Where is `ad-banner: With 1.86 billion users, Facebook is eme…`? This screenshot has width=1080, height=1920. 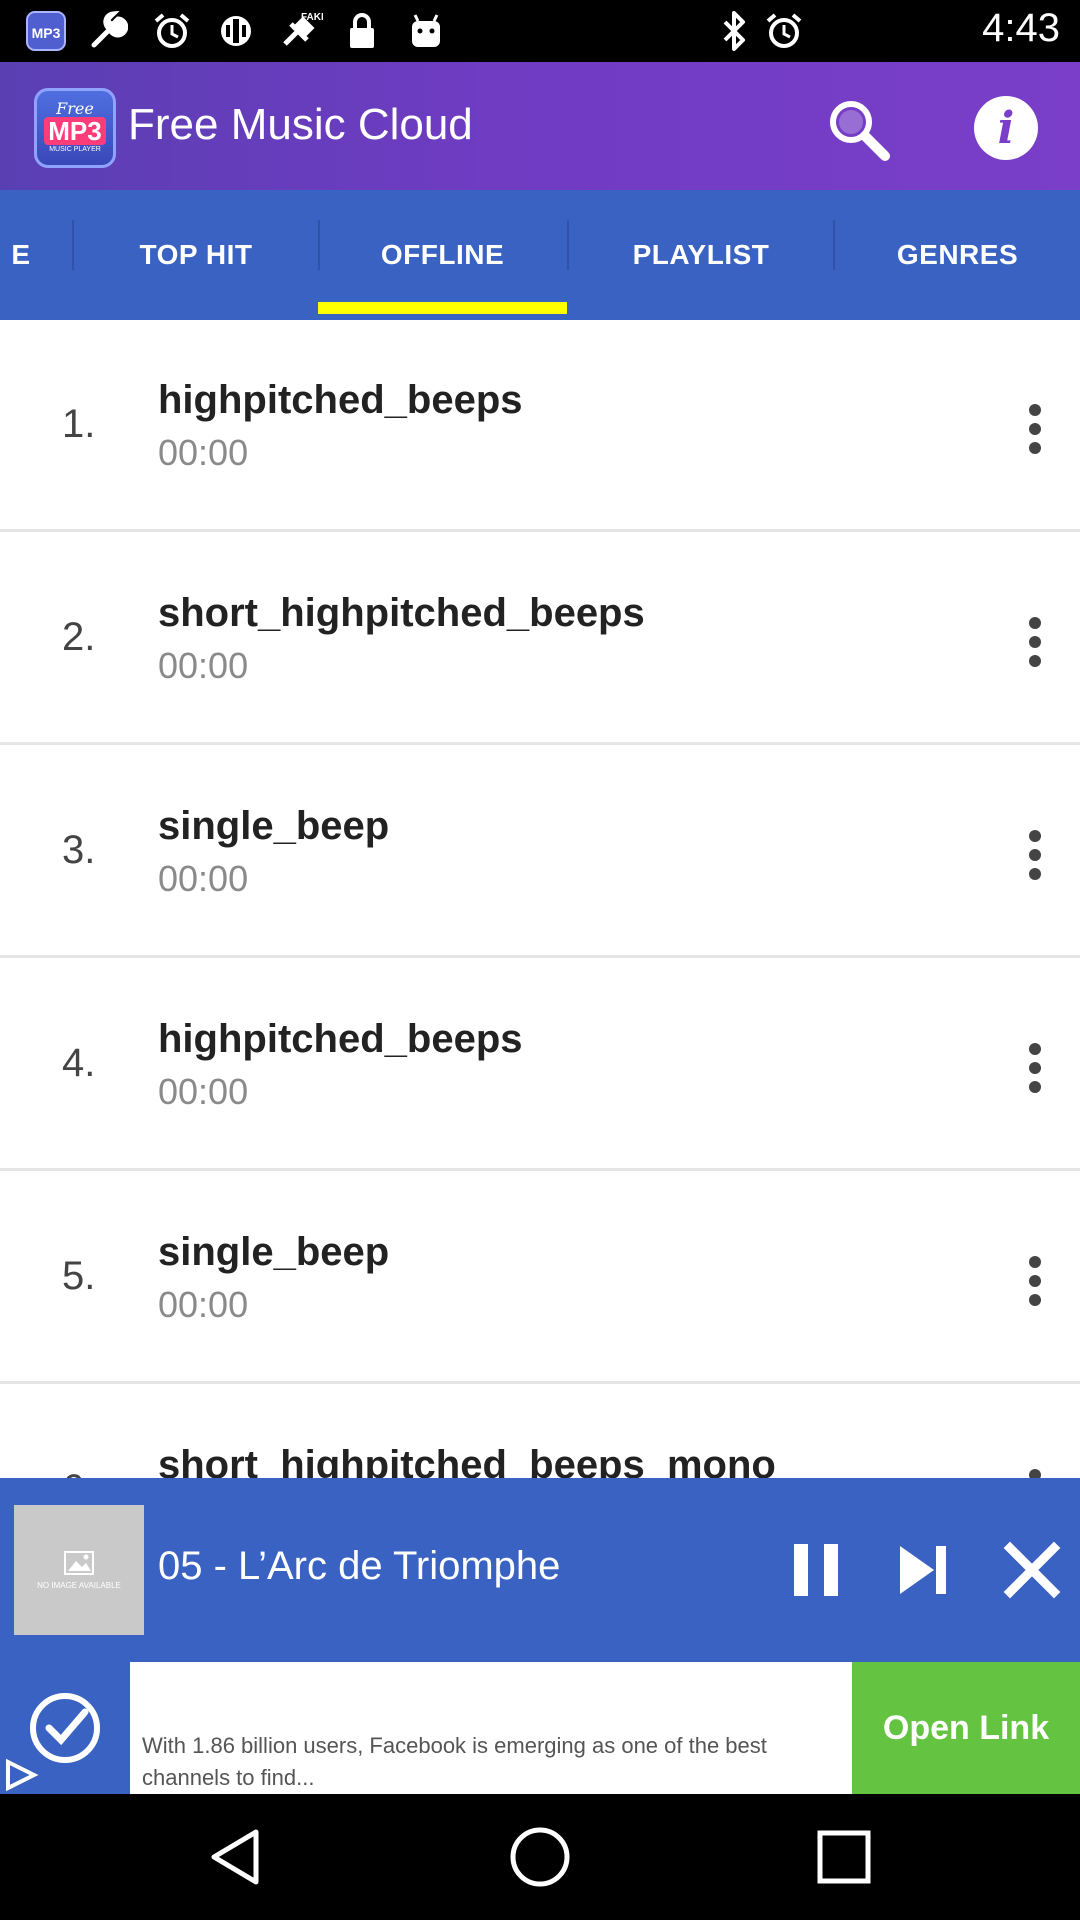
ad-banner: With 1.86 billion users, Facebook is eme… is located at coordinates (540, 1728).